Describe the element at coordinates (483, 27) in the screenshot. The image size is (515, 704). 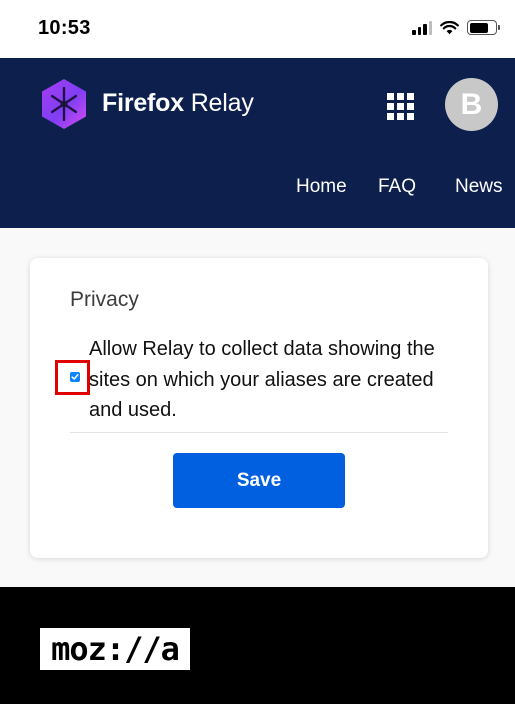
I see `battery-icon` at that location.